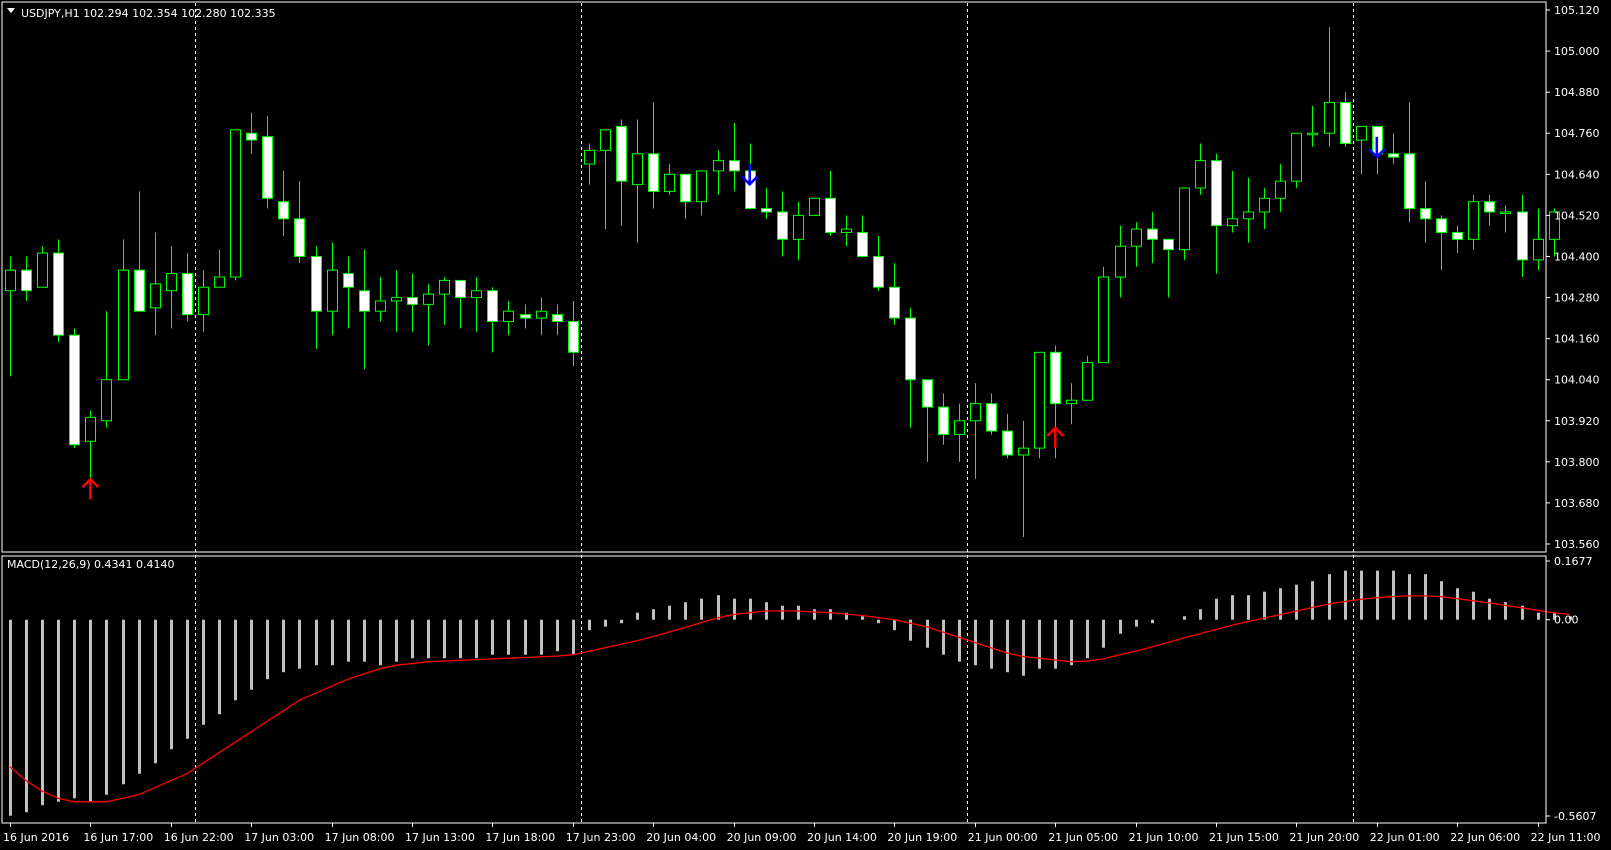 The height and width of the screenshot is (850, 1611). What do you see at coordinates (1083, 837) in the screenshot?
I see `time-axis-label: 21 Jun 05:00` at bounding box center [1083, 837].